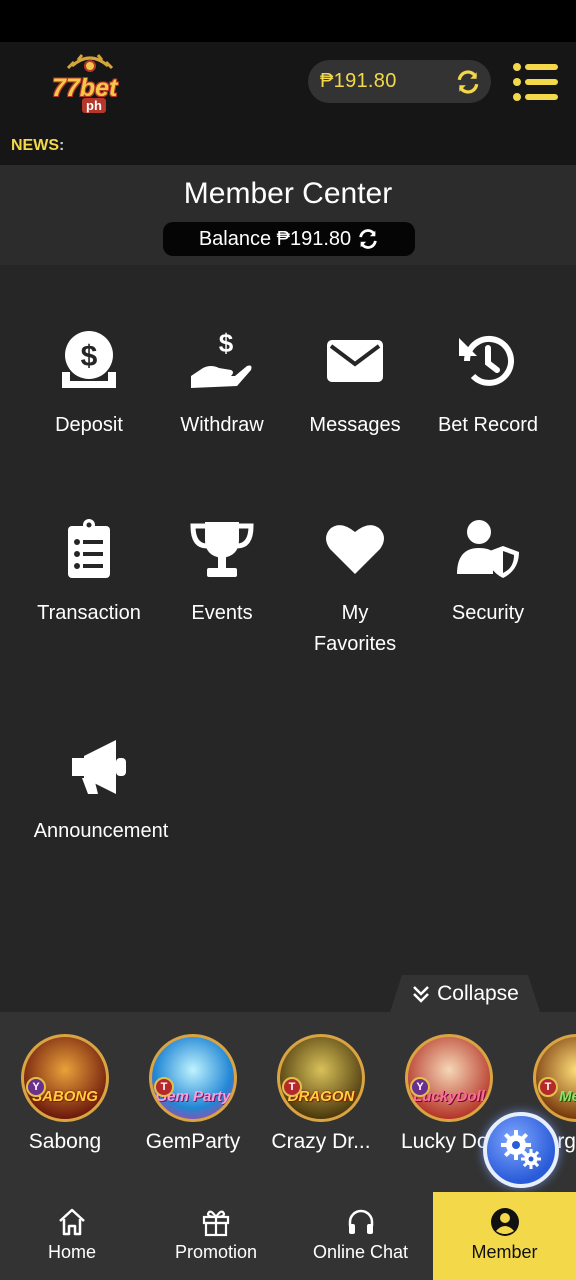 The height and width of the screenshot is (1280, 576). What do you see at coordinates (355, 425) in the screenshot?
I see `menu-messages-label: Messages` at bounding box center [355, 425].